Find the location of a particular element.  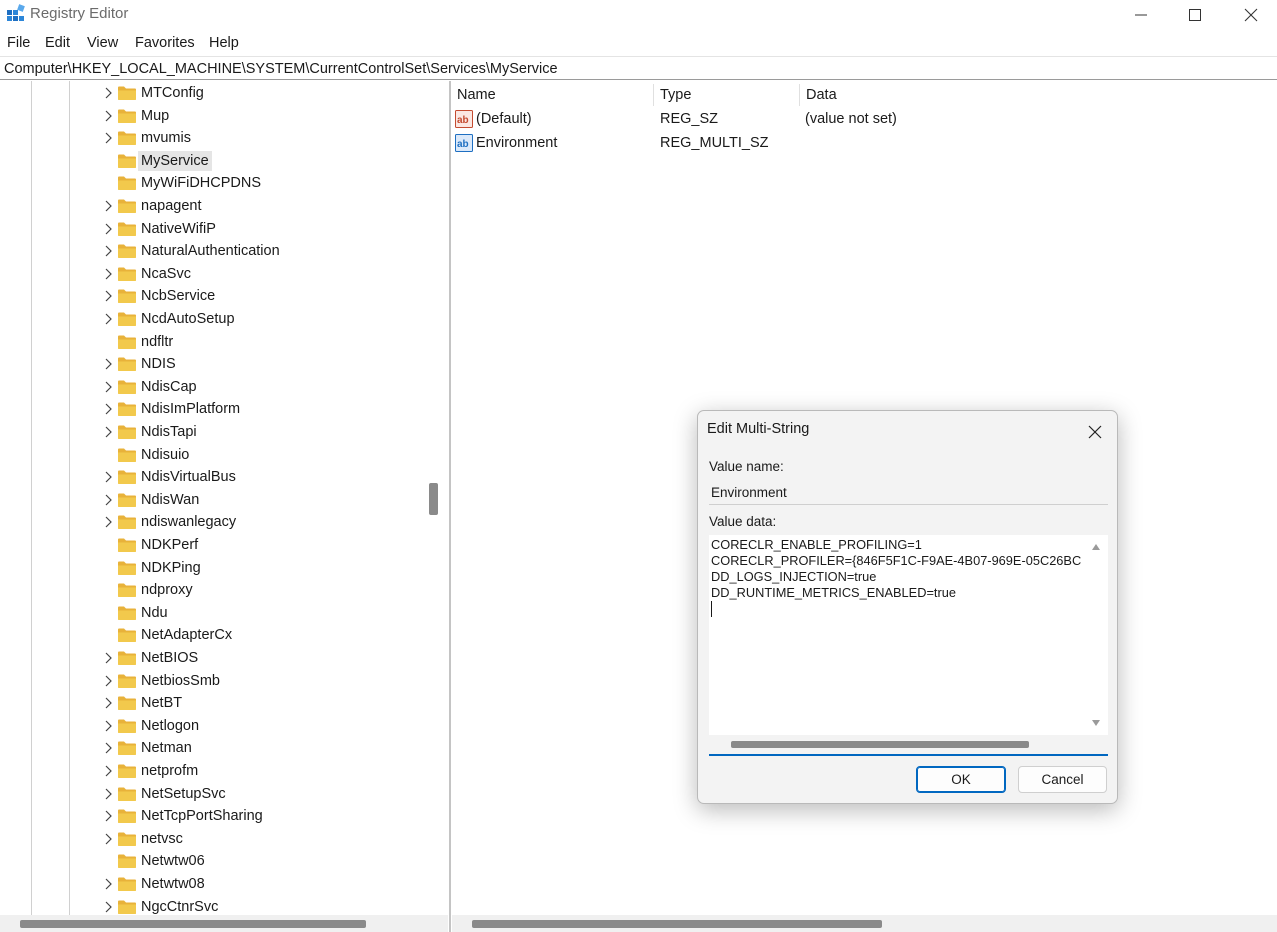

value-type: REG_SZ is located at coordinates (689, 119).